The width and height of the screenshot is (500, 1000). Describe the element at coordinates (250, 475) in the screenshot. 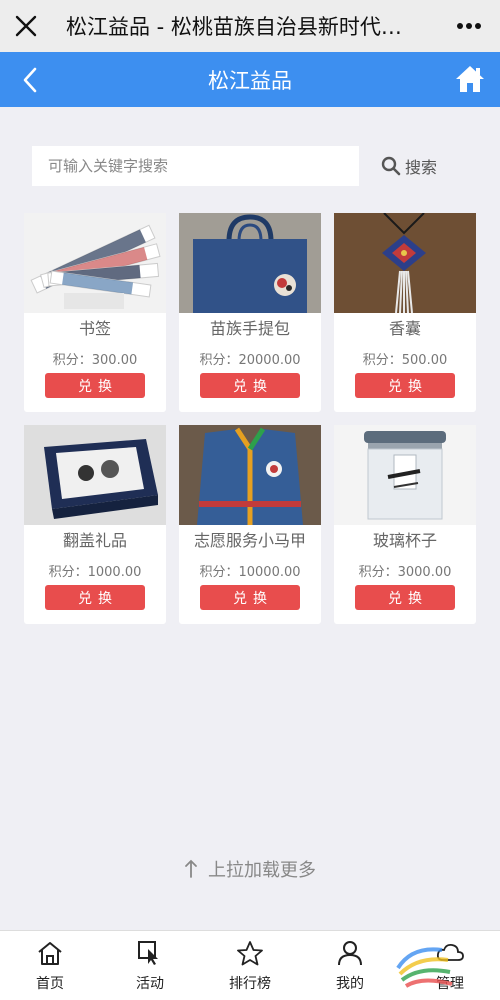

I see `product-image-vest` at that location.